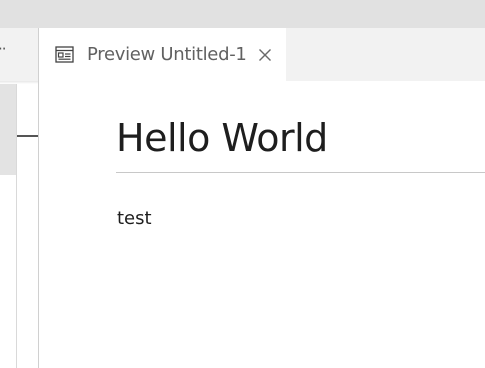 The height and width of the screenshot is (368, 485). I want to click on left-selected-line, so click(8, 129).